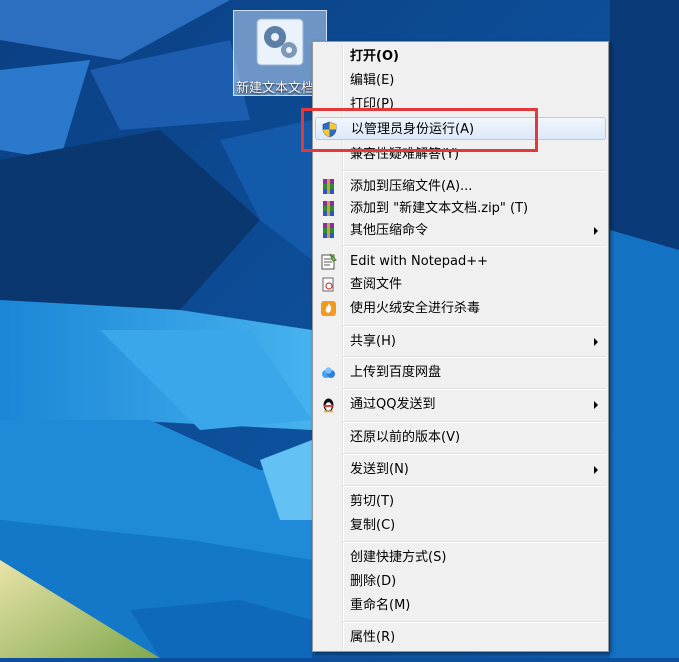 The height and width of the screenshot is (662, 679). I want to click on menu-item-properties: 属性(R), so click(460, 637).